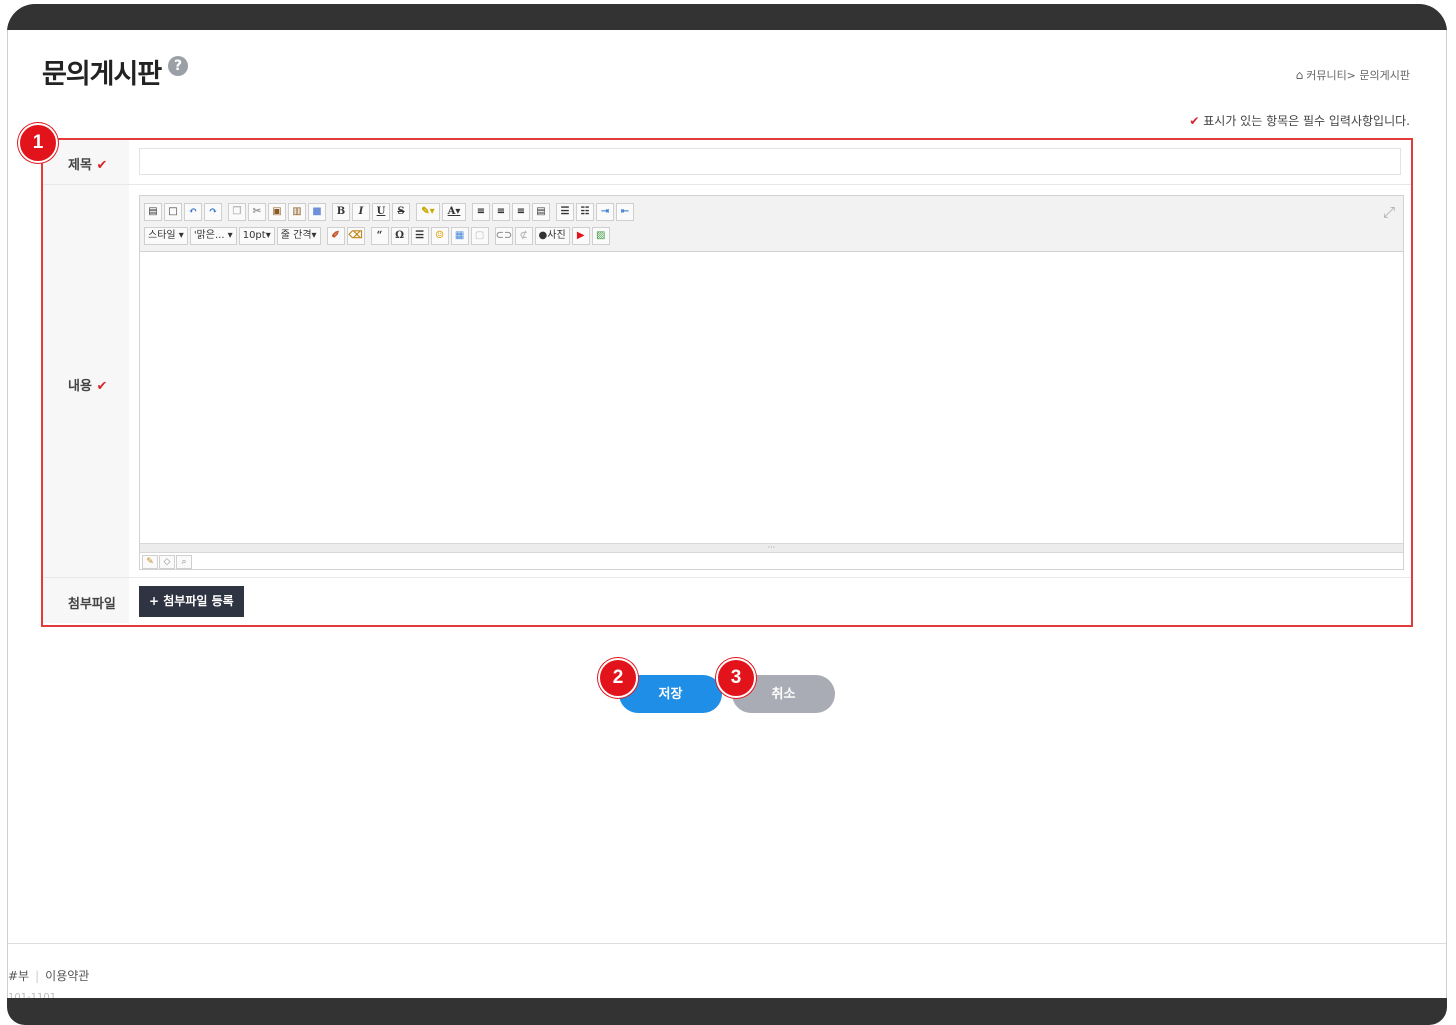  Describe the element at coordinates (565, 212) in the screenshot. I see `ordered-list-icon: ☰` at that location.